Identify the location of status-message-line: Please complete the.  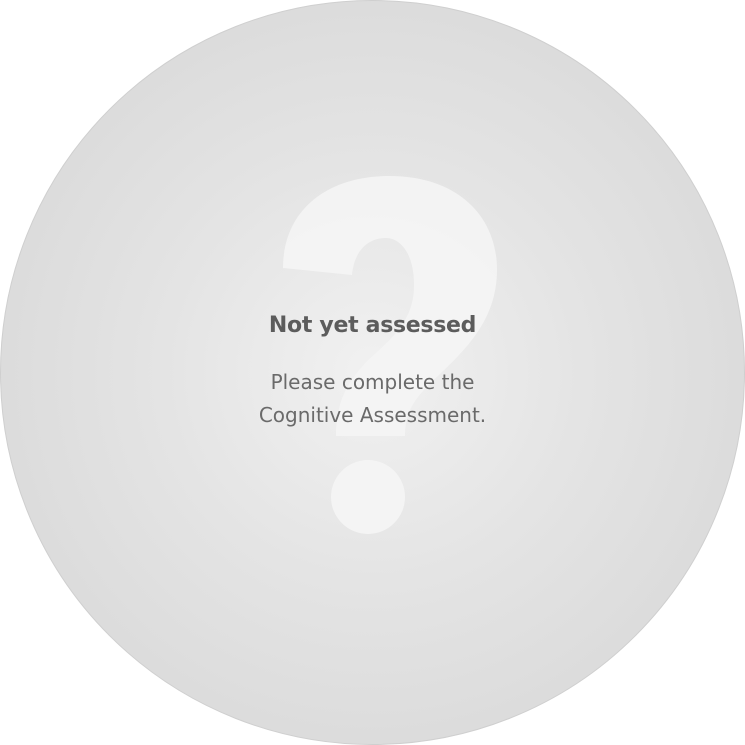
(372, 382).